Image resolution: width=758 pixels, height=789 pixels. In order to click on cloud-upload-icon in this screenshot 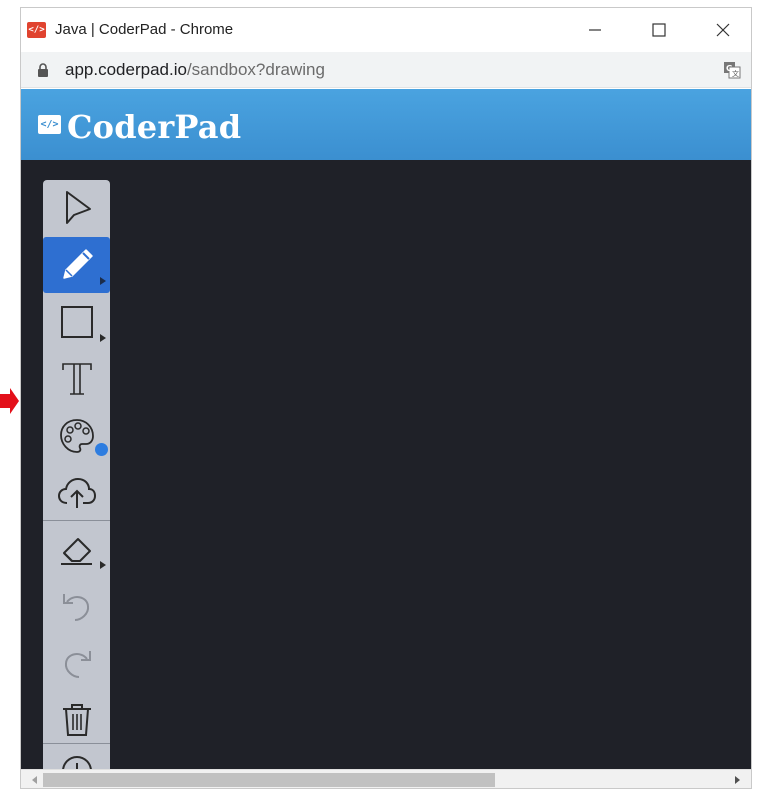, I will do `click(76, 492)`.